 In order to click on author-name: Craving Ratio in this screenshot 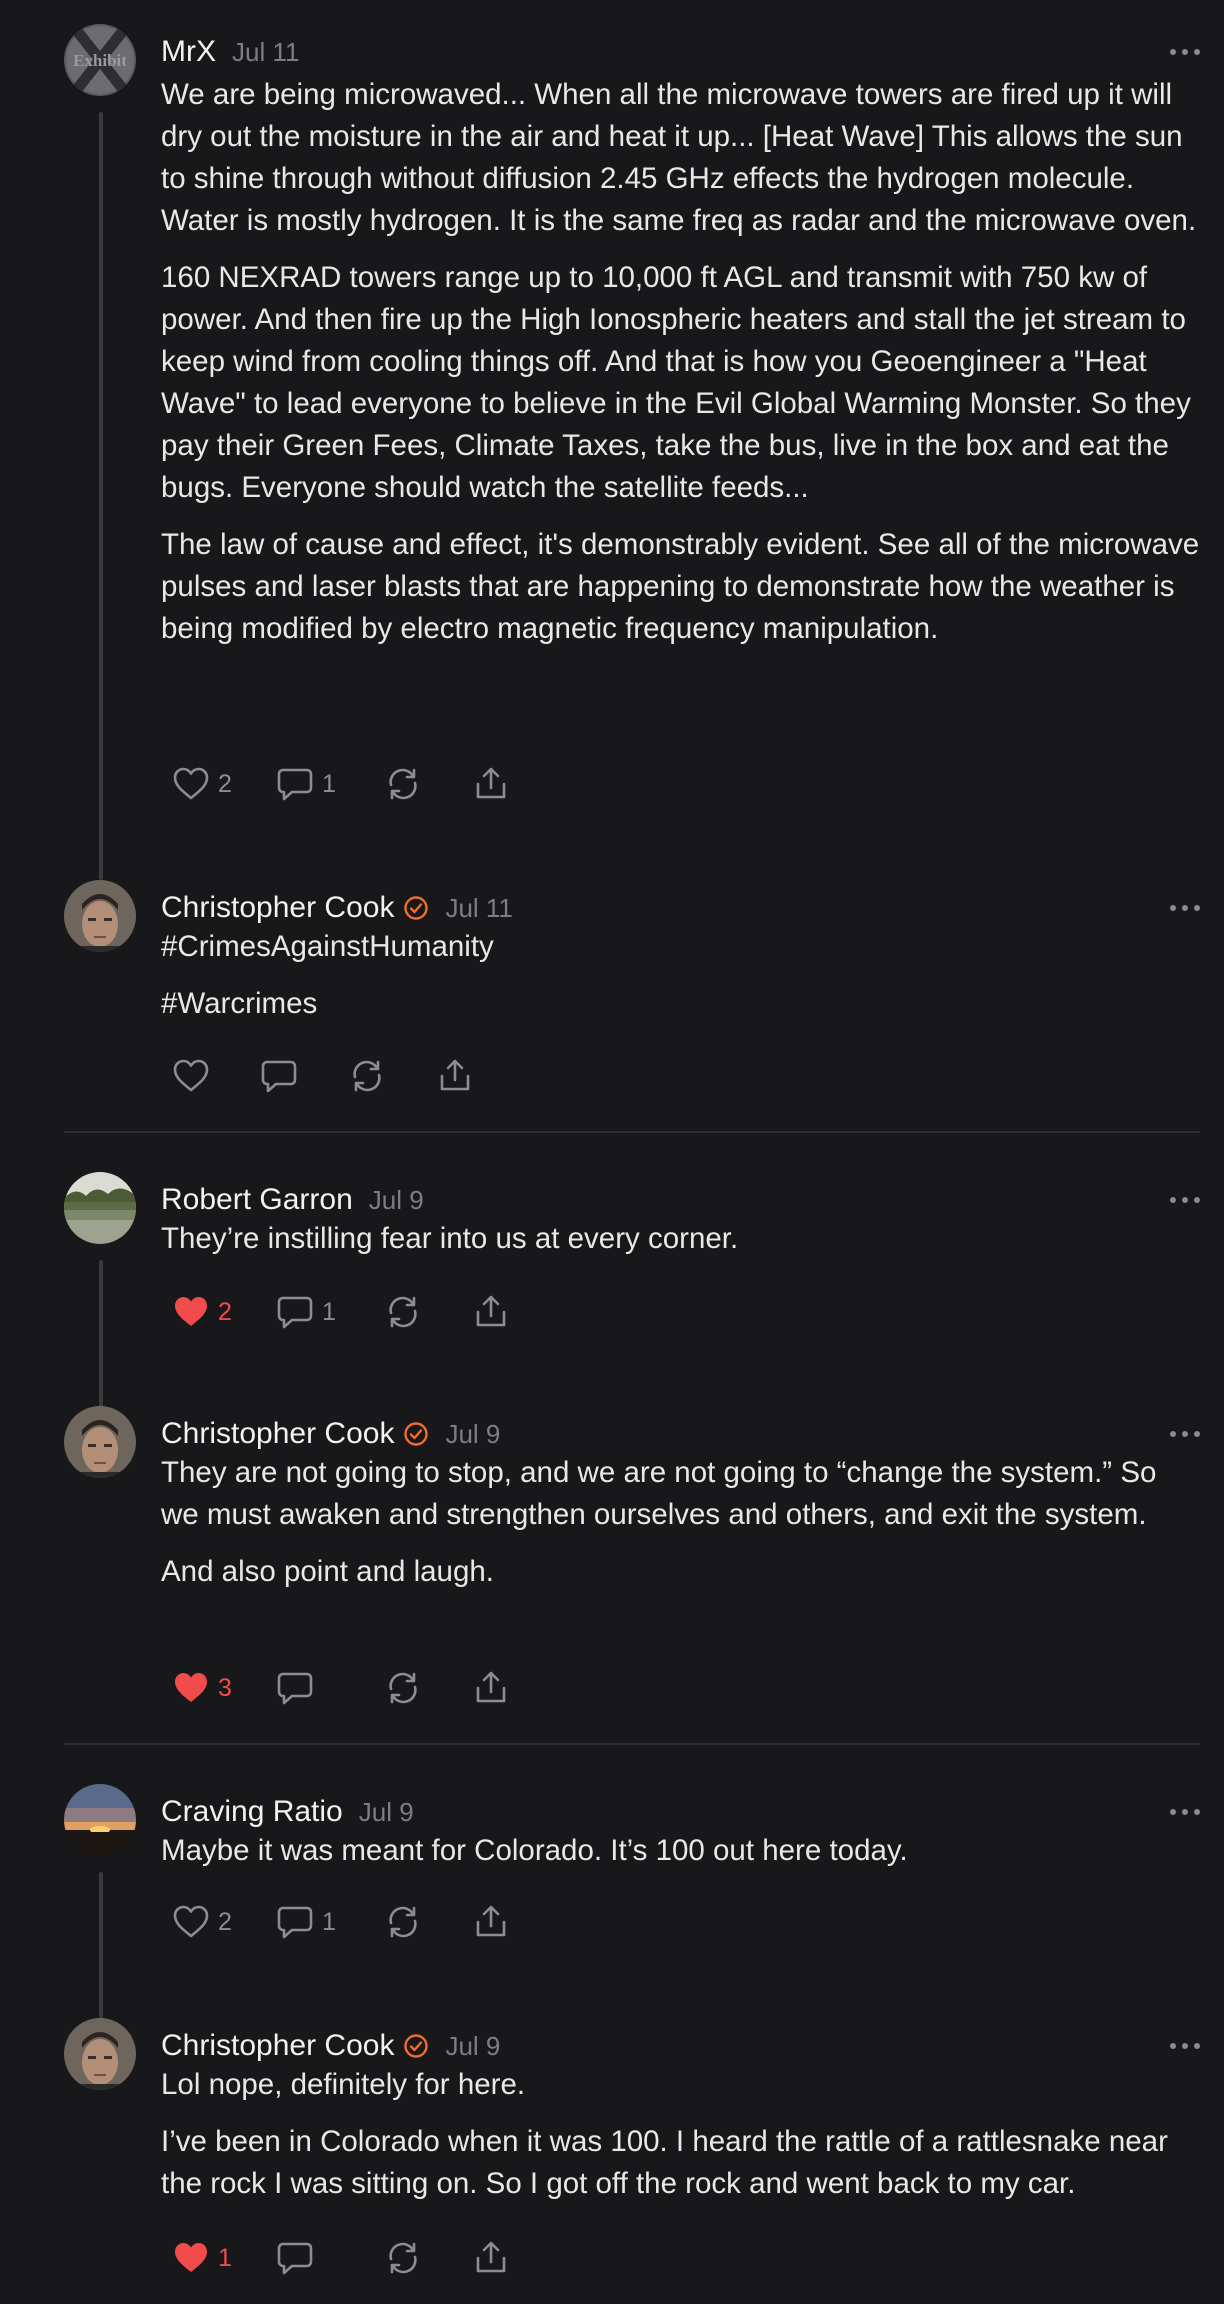, I will do `click(252, 1812)`.